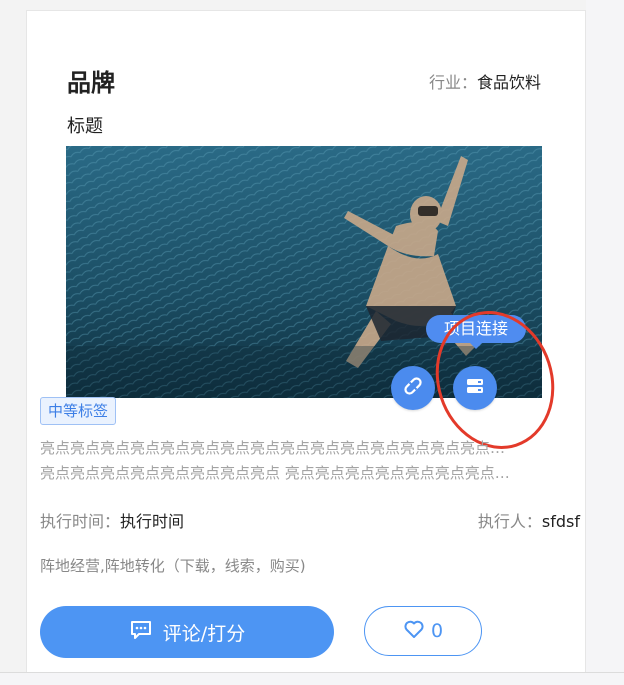 The height and width of the screenshot is (685, 624). Describe the element at coordinates (173, 566) in the screenshot. I see `activity-types: 阵地经营,阵地转化（下载，线索，购买)` at that location.